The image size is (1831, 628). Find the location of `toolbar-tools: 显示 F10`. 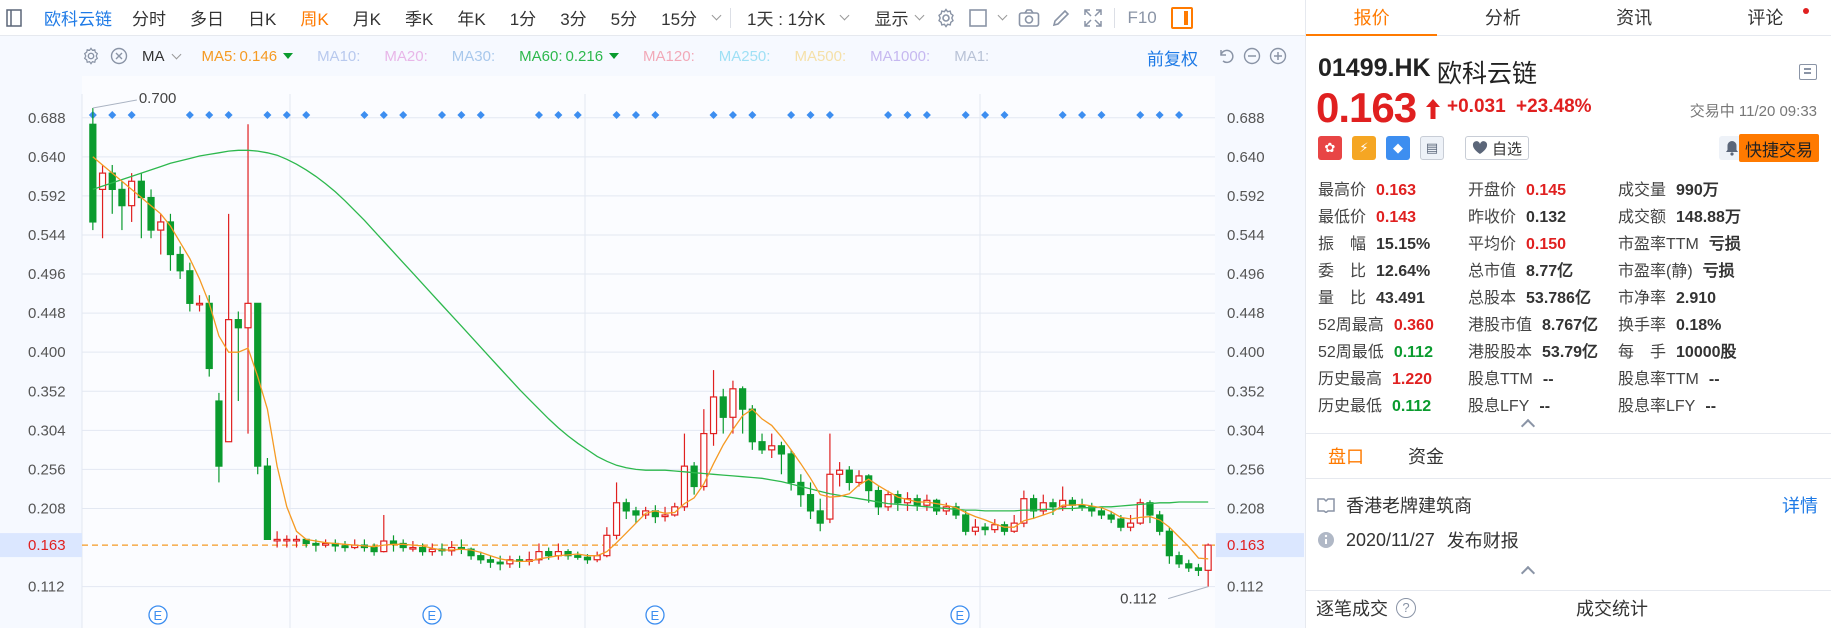

toolbar-tools: 显示 F10 is located at coordinates (1027, 18).